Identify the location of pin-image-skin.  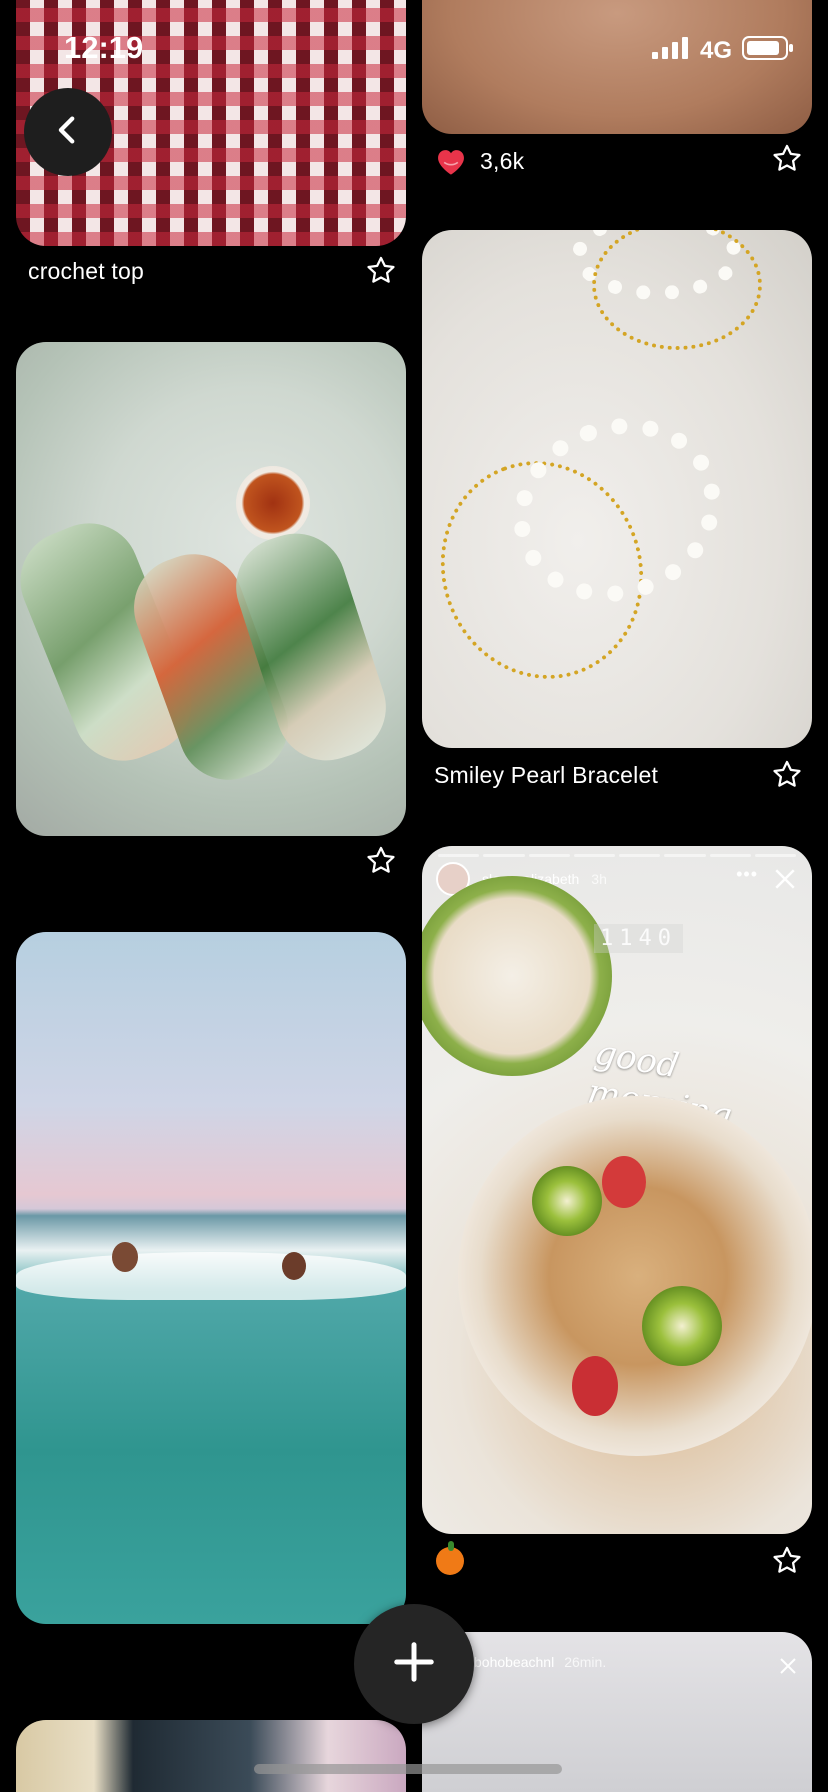
(617, 67).